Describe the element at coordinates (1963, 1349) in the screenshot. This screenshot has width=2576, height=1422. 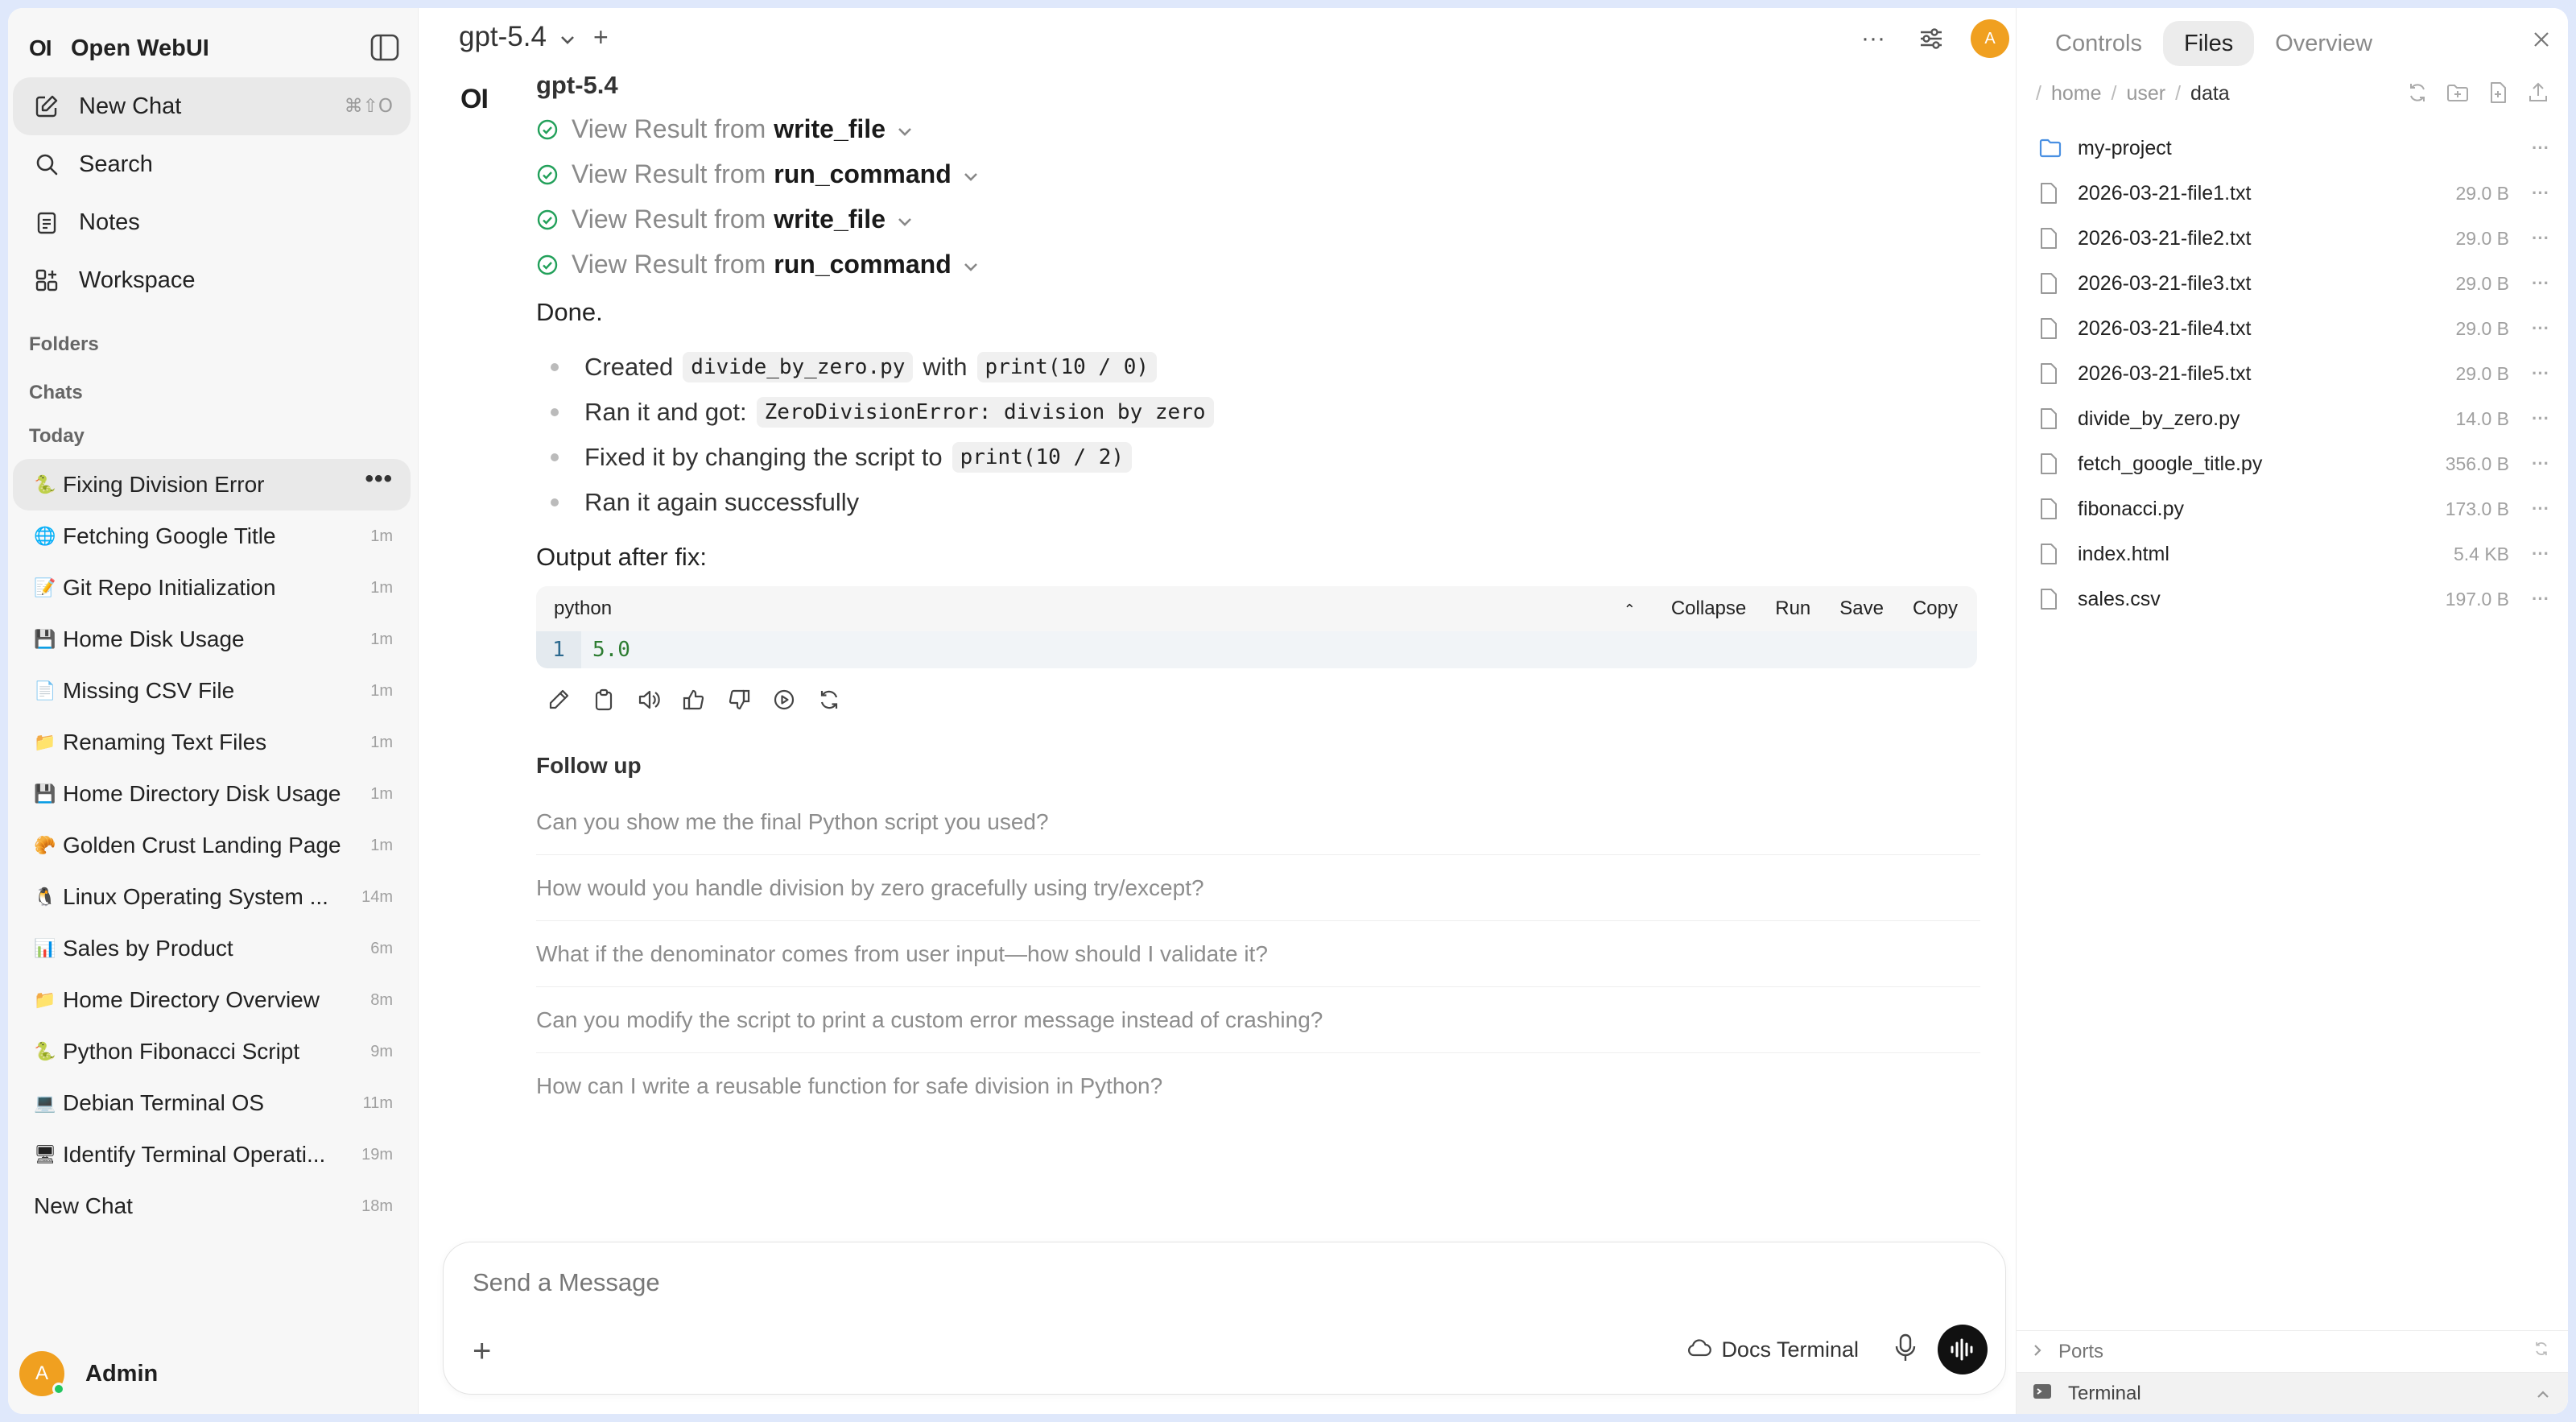
I see `voice-mode-button` at that location.